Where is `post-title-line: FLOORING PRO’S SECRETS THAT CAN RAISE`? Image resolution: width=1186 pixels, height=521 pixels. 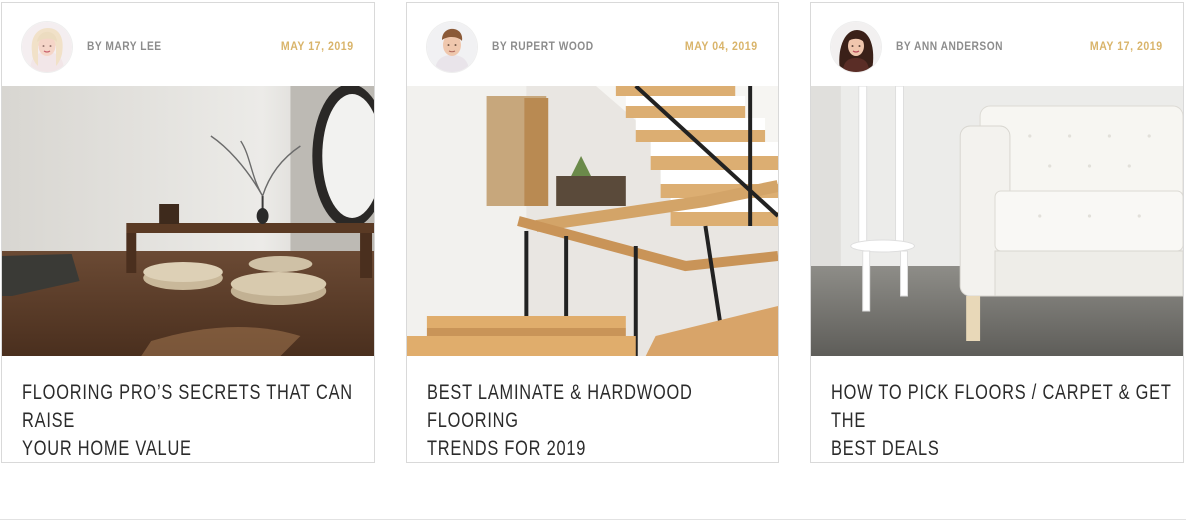
post-title-line: FLOORING PRO’S SECRETS THAT CAN RAISE is located at coordinates (187, 406).